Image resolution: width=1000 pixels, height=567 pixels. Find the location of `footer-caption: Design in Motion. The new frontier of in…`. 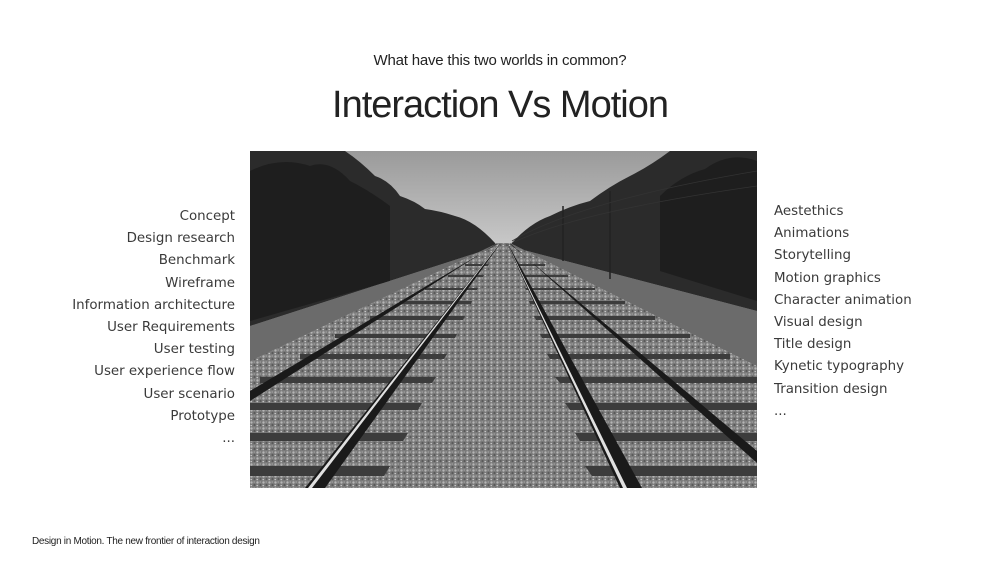

footer-caption: Design in Motion. The new frontier of in… is located at coordinates (146, 541).